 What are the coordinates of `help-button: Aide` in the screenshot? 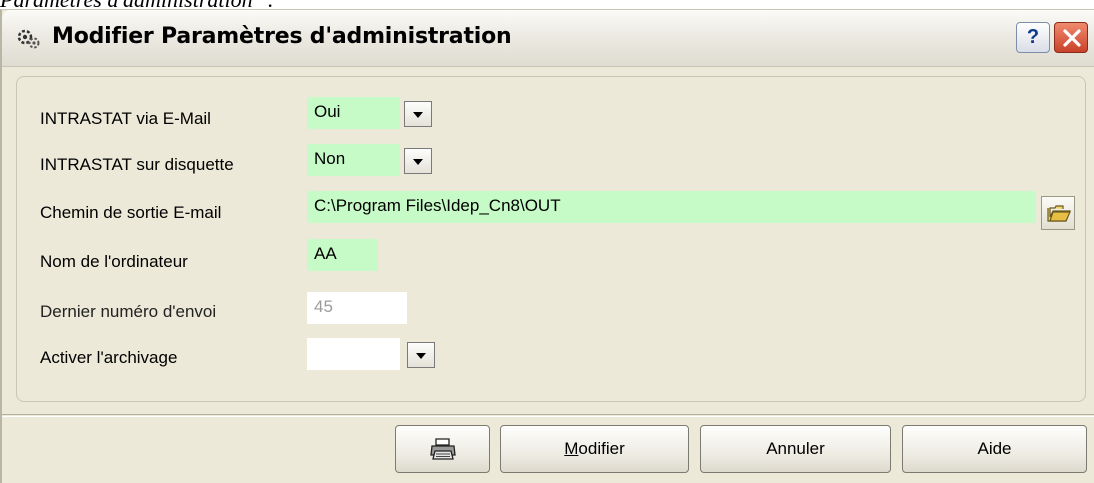 It's located at (994, 449).